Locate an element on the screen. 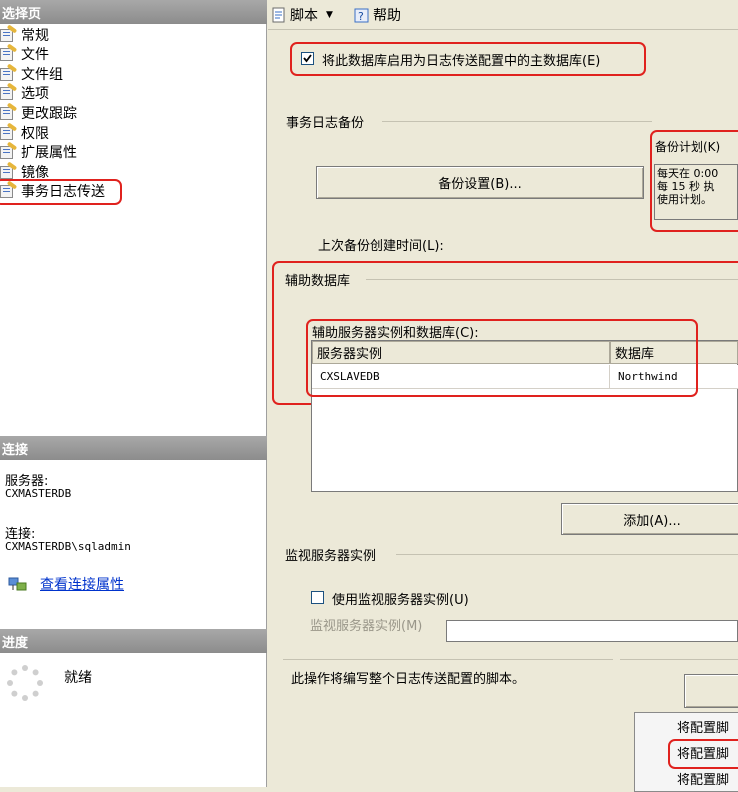 This screenshot has width=738, height=792. script-button: 脚本 ▼ is located at coordinates (302, 15).